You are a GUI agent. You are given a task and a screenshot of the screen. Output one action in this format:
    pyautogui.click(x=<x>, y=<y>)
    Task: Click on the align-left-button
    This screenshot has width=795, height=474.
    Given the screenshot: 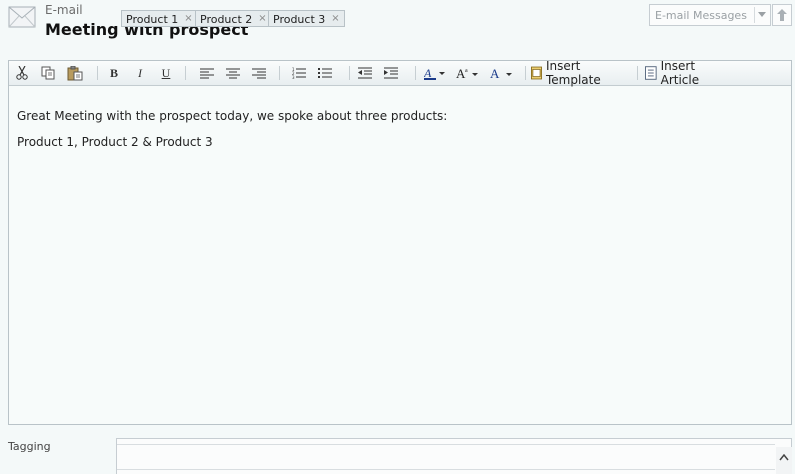 What is the action you would take?
    pyautogui.click(x=207, y=73)
    